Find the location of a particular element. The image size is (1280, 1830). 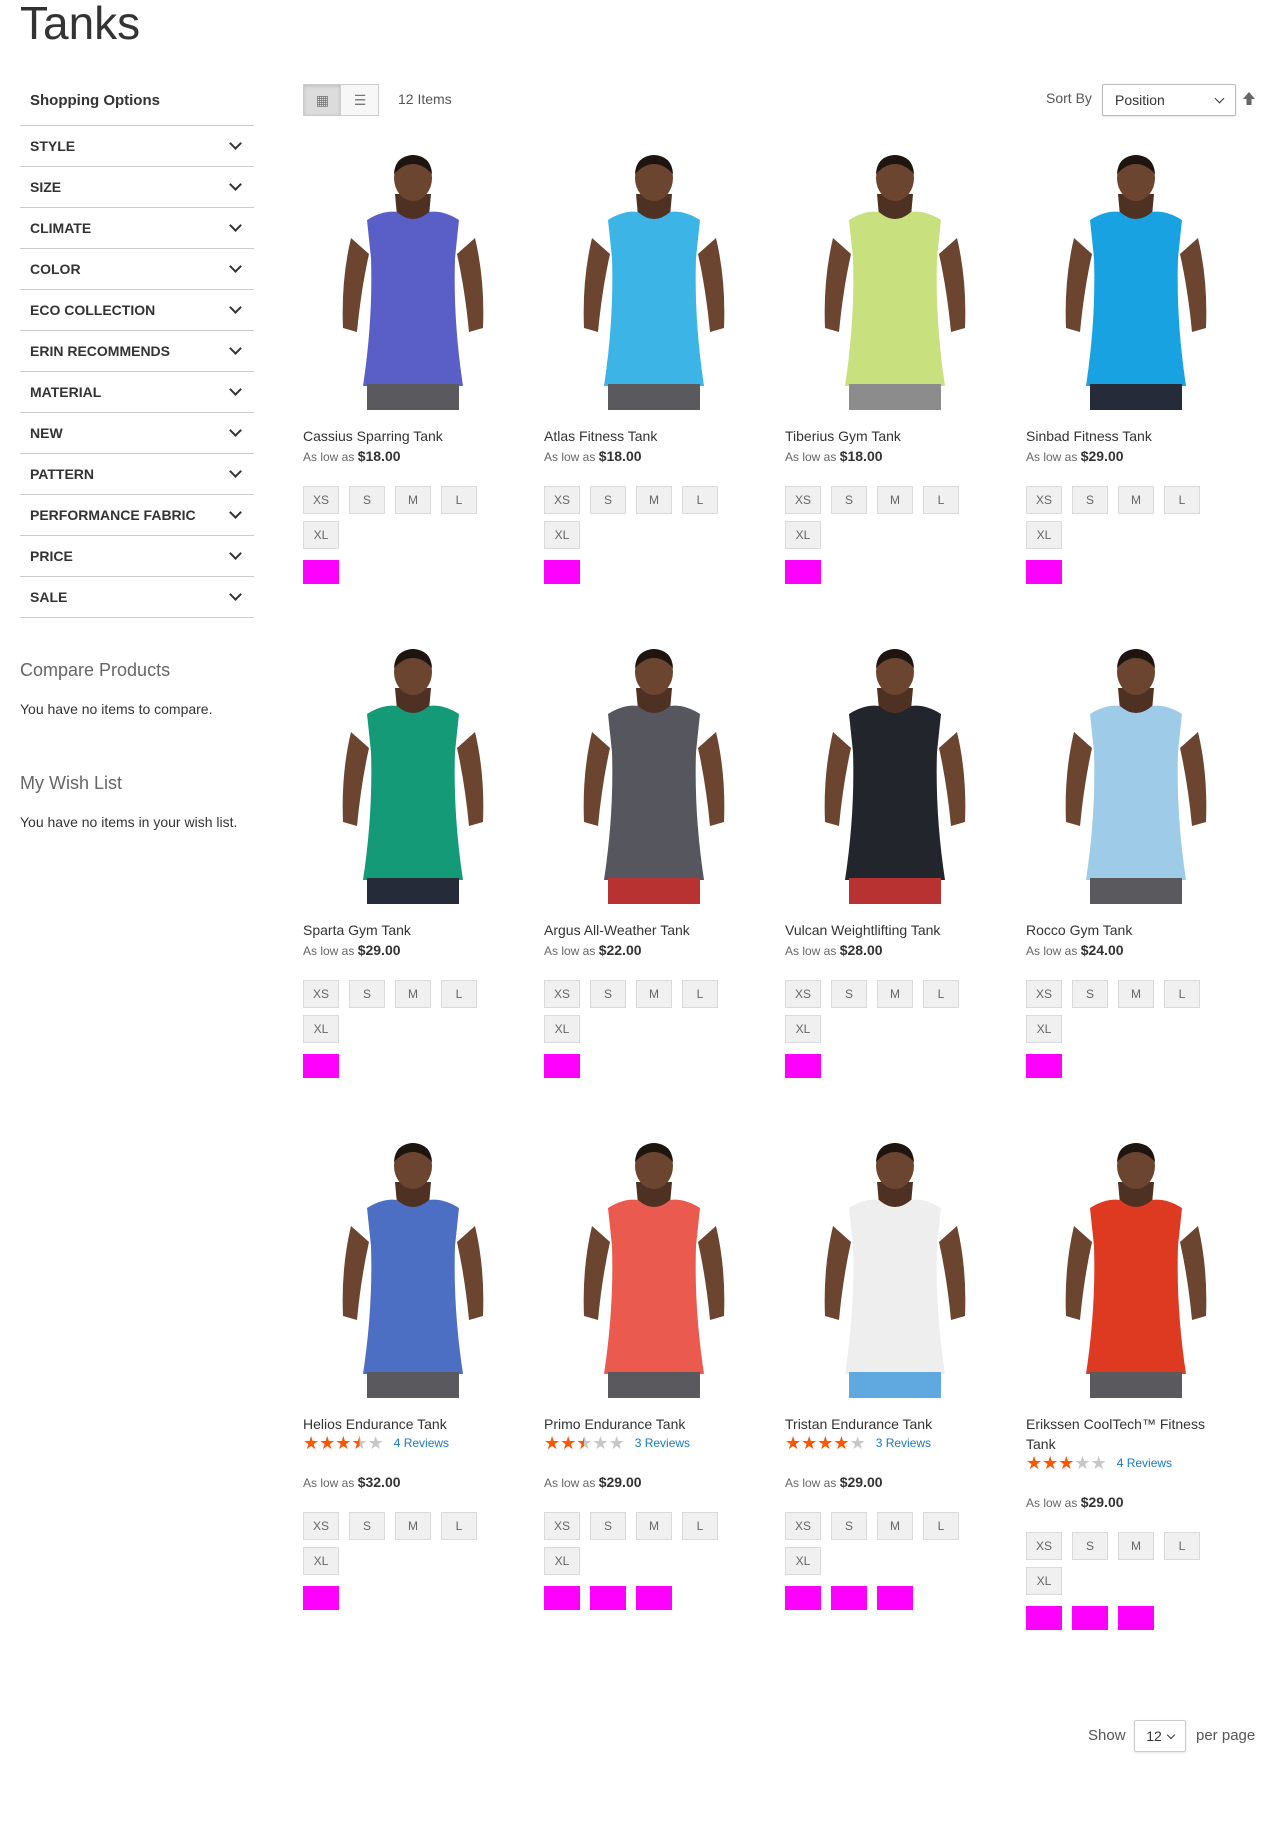

filter-size: SIZE is located at coordinates (137, 187).